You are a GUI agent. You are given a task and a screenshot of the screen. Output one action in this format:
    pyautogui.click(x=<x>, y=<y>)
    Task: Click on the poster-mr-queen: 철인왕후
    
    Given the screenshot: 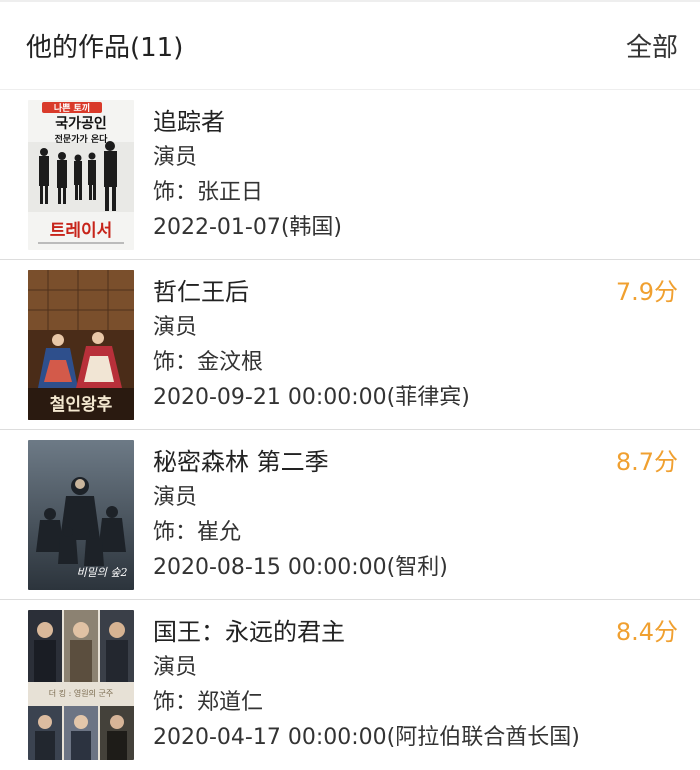 What is the action you would take?
    pyautogui.click(x=81, y=345)
    